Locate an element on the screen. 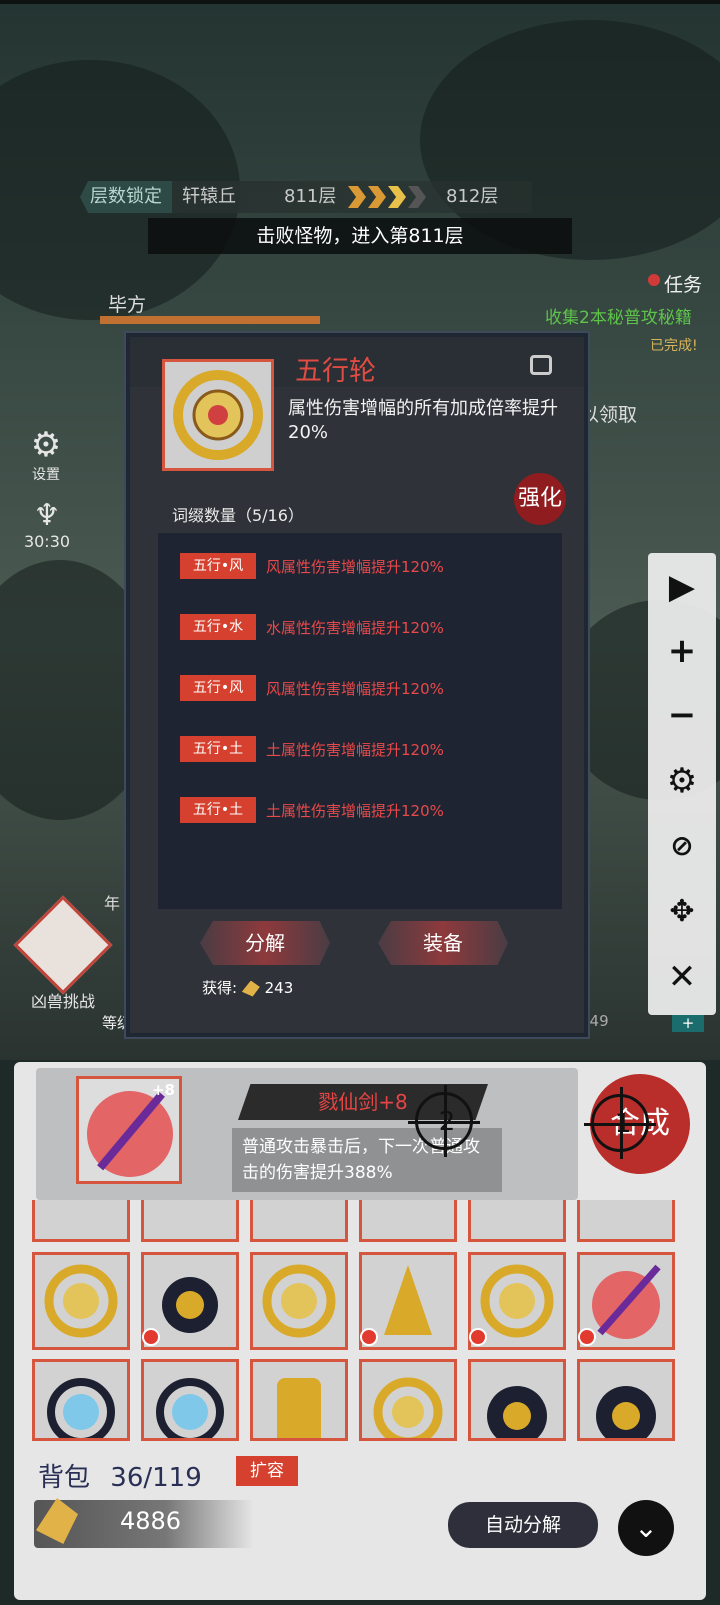 Image resolution: width=720 pixels, height=1605 pixels. affix-row: 五行•风 风属性伤害增幅提升120% is located at coordinates (312, 566).